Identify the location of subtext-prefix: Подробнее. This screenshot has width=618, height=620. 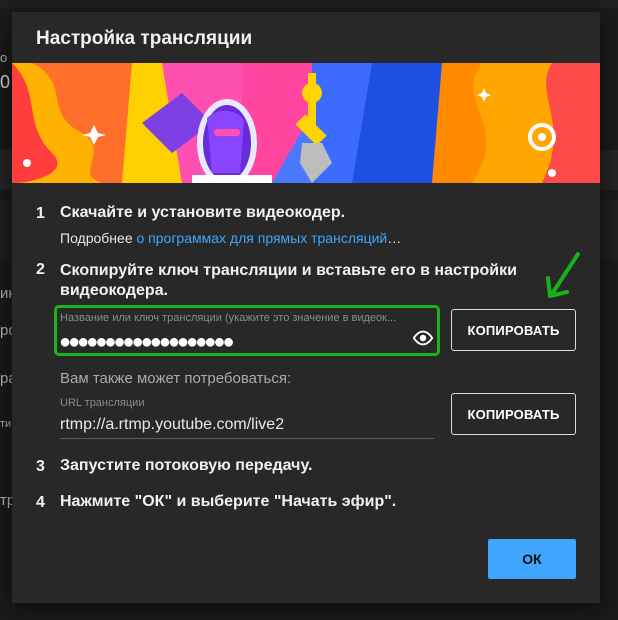
(98, 238).